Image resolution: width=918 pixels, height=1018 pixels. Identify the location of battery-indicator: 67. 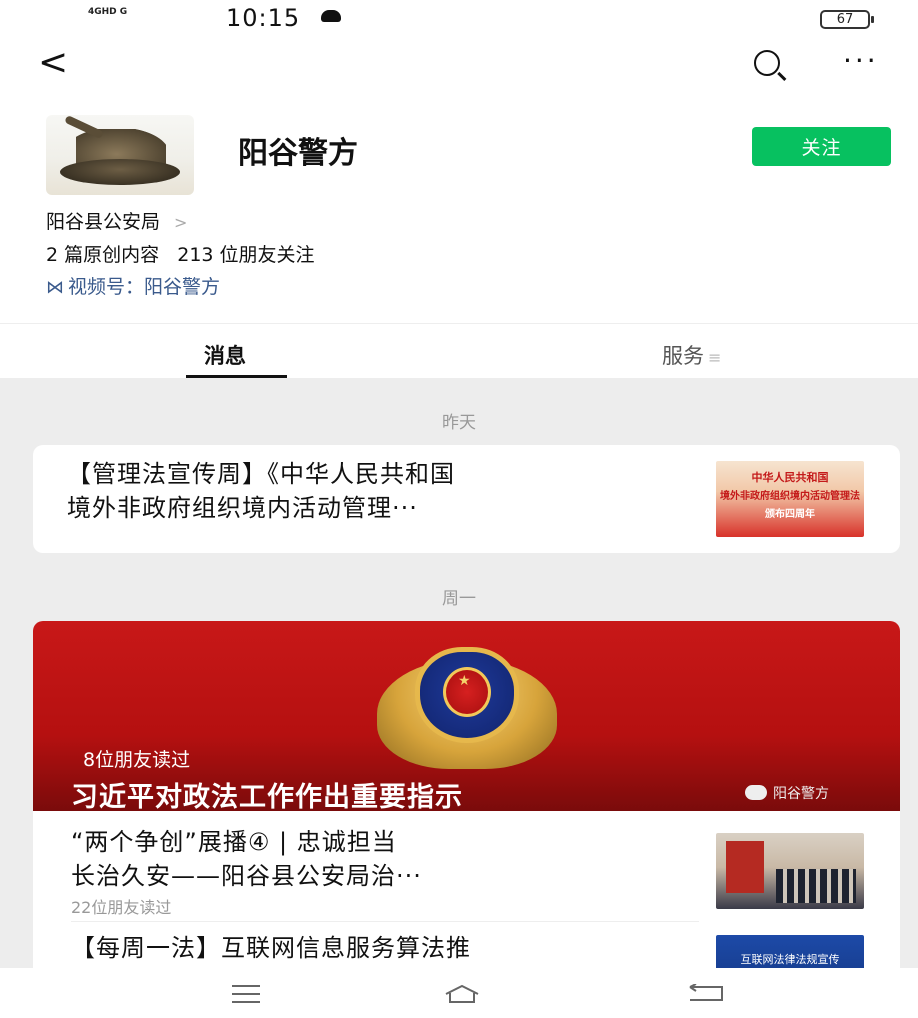
(847, 19).